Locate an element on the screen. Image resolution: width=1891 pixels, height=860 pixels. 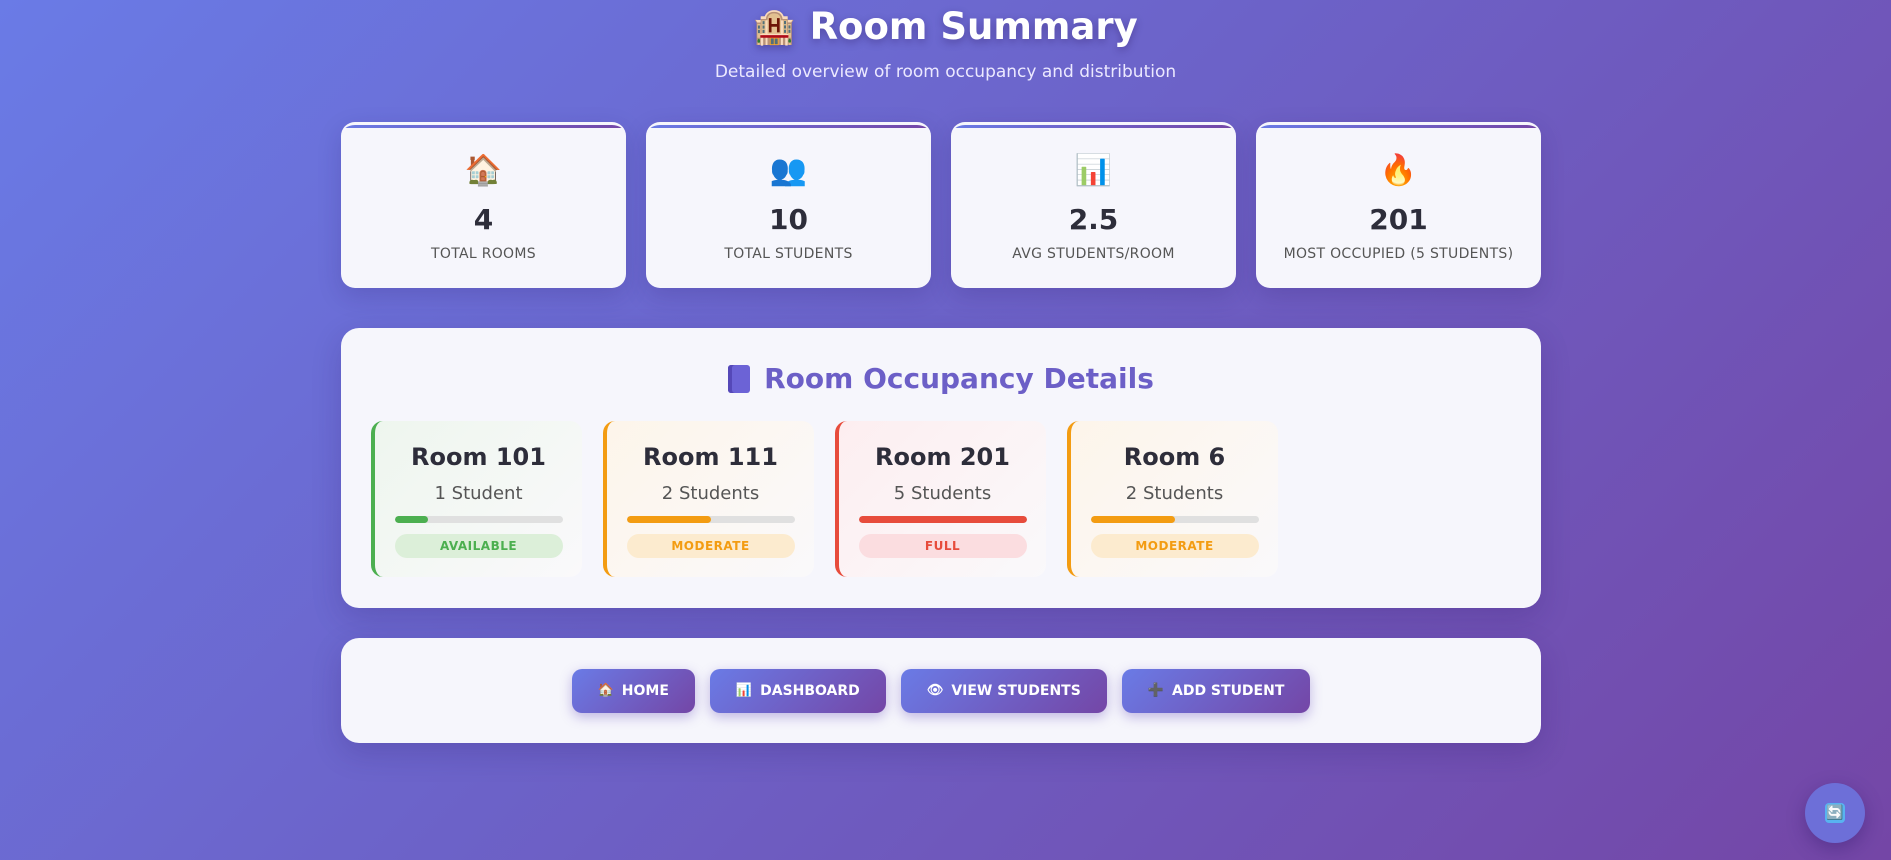
stat-label: AVG STUDENTS/ROOM is located at coordinates (1093, 254).